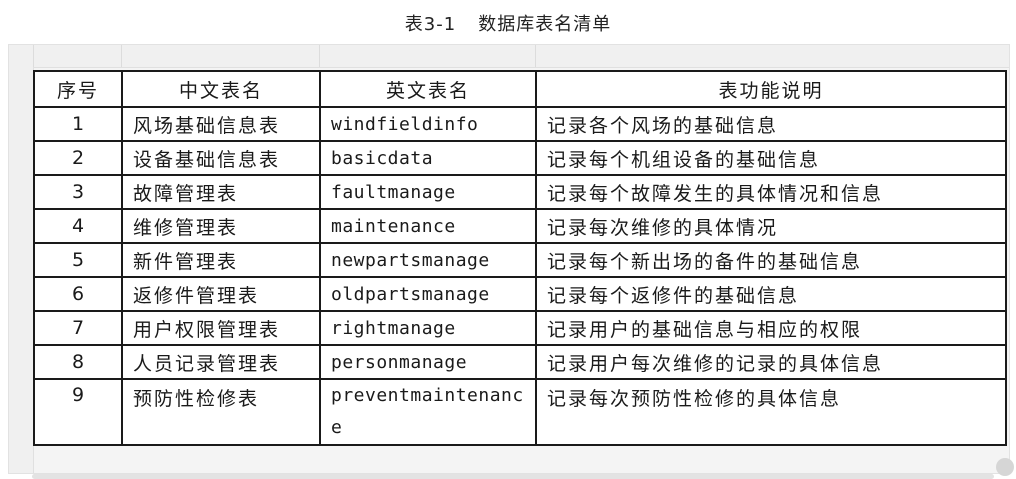 Image resolution: width=1016 pixels, height=479 pixels. What do you see at coordinates (78, 412) in the screenshot?
I see `cell-no: 9` at bounding box center [78, 412].